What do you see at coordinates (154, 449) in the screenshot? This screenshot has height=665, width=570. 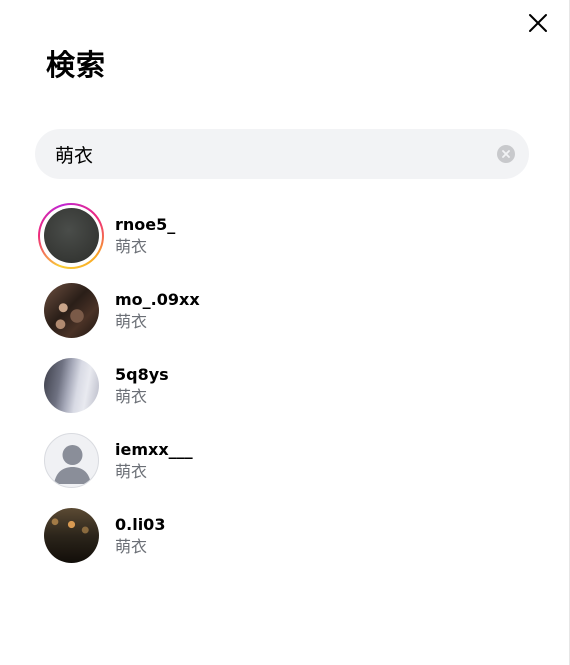 I see `result-username: iemxx___` at bounding box center [154, 449].